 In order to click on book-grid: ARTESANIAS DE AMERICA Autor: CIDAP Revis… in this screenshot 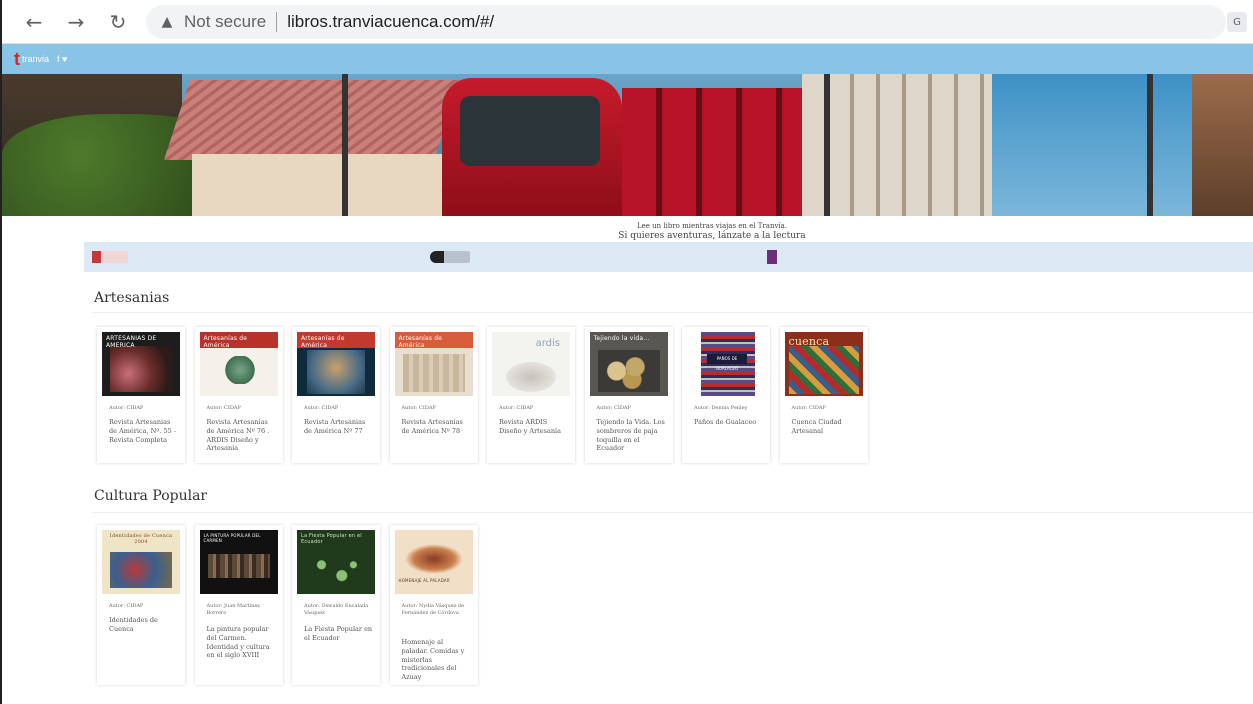, I will do `click(487, 395)`.